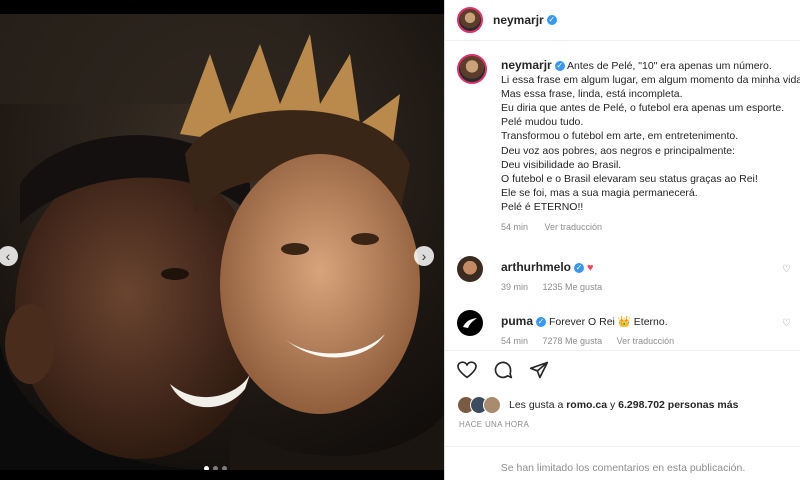 The height and width of the screenshot is (480, 800). I want to click on caption-line: Deu visibilidade ao Brasil., so click(561, 164).